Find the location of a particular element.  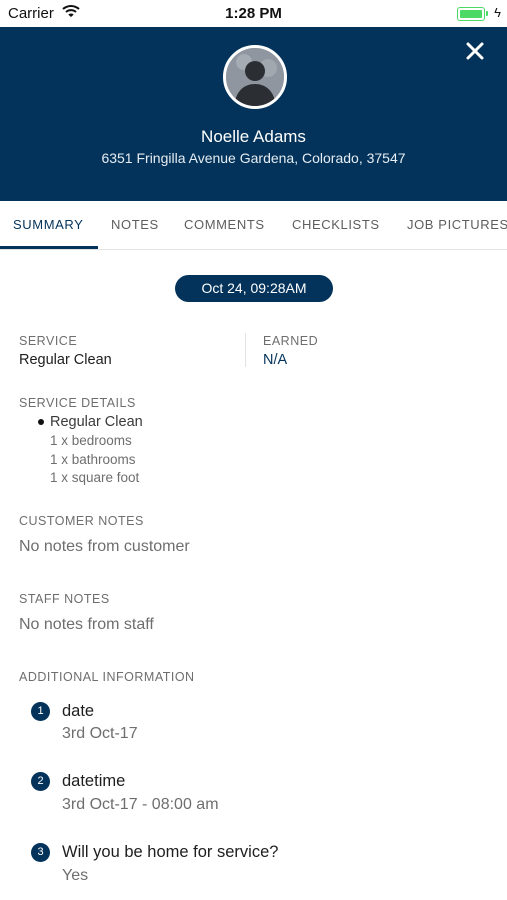

close-icon is located at coordinates (475, 51).